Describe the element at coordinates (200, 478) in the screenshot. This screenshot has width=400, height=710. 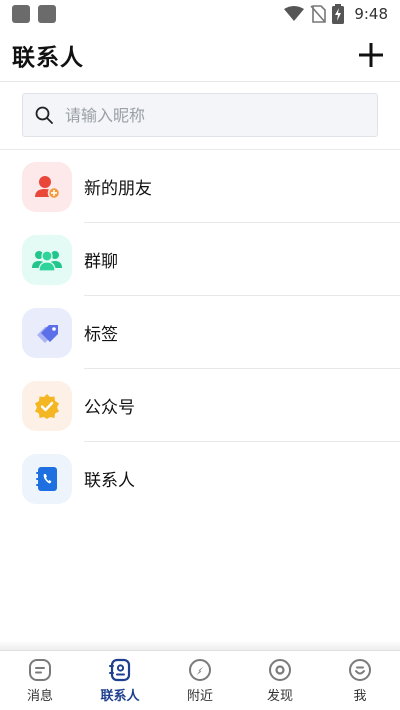
I see `menu-item-contacts: 联系人` at that location.